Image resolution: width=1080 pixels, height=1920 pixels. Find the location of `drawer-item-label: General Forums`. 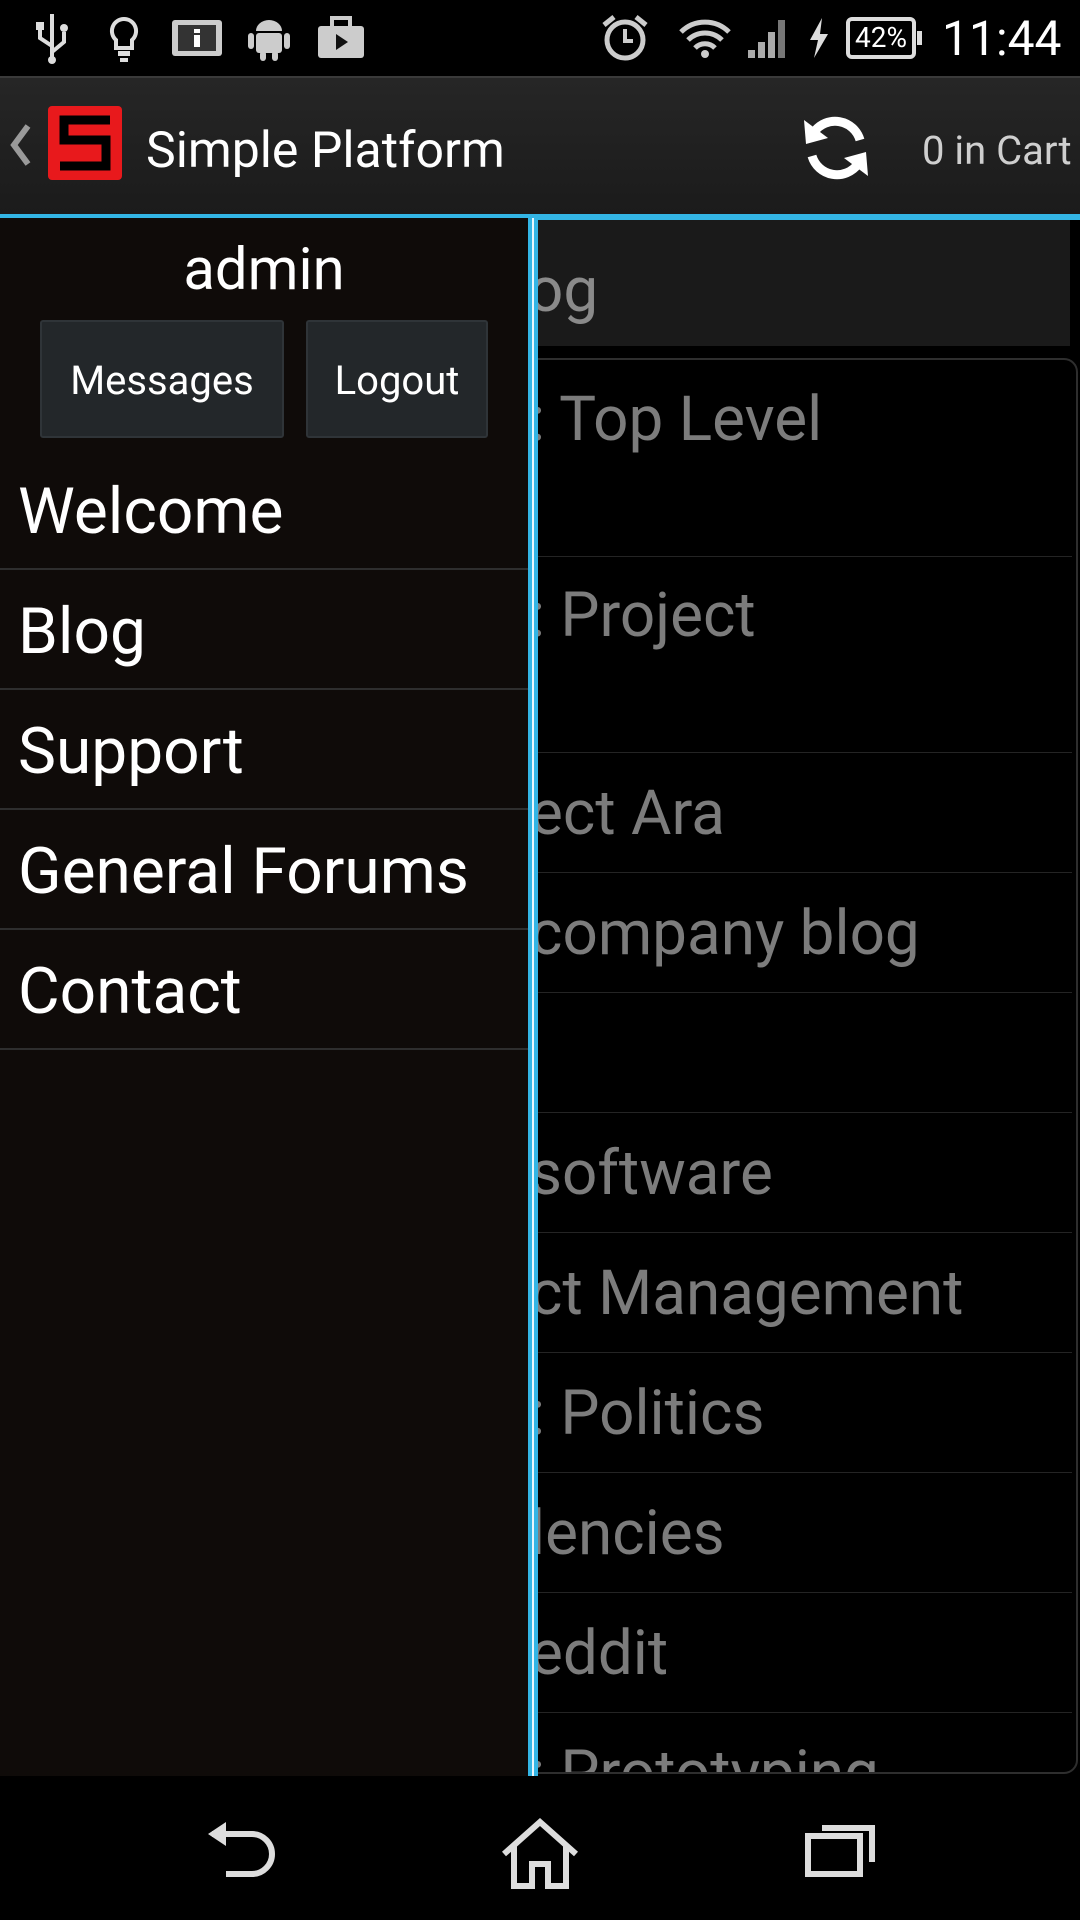

drawer-item-label: General Forums is located at coordinates (243, 871).